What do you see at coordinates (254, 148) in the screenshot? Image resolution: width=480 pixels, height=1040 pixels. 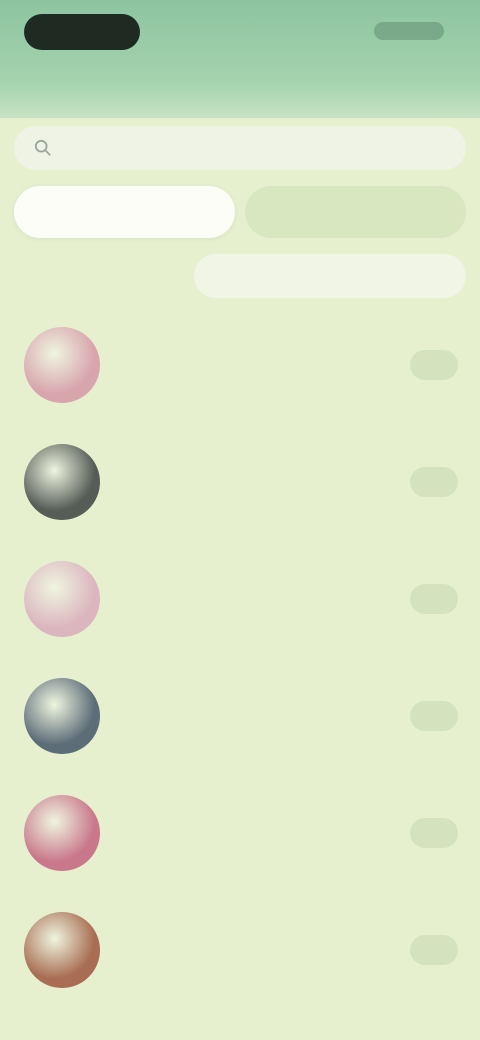 I see `search-input` at bounding box center [254, 148].